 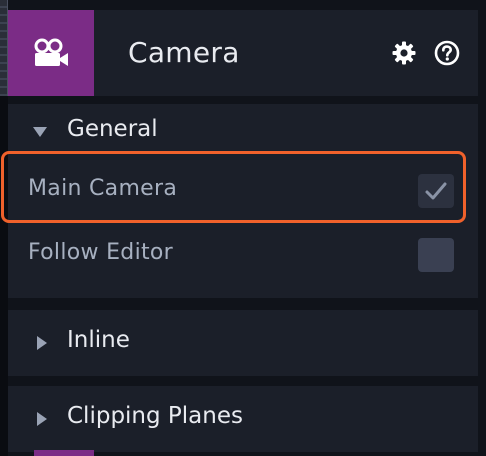 What do you see at coordinates (51, 53) in the screenshot?
I see `camera-icon` at bounding box center [51, 53].